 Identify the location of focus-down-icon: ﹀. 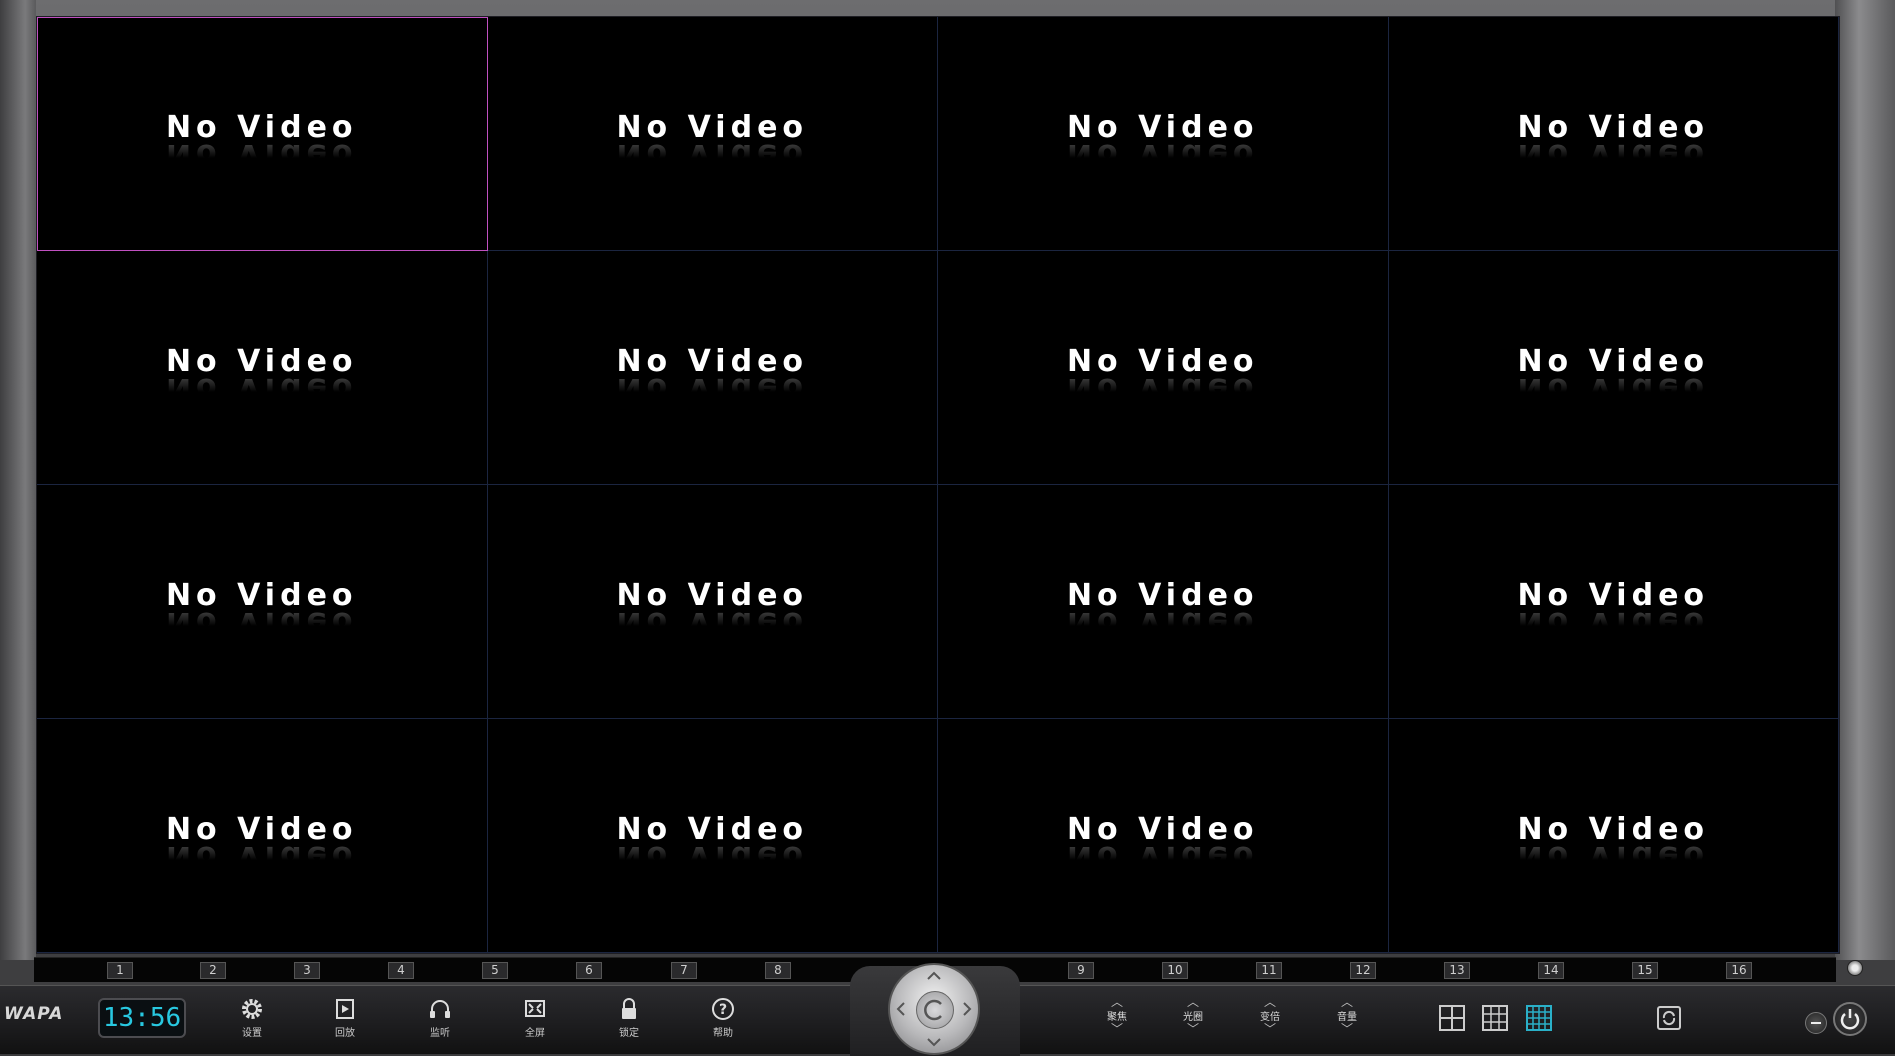
(1117, 1029).